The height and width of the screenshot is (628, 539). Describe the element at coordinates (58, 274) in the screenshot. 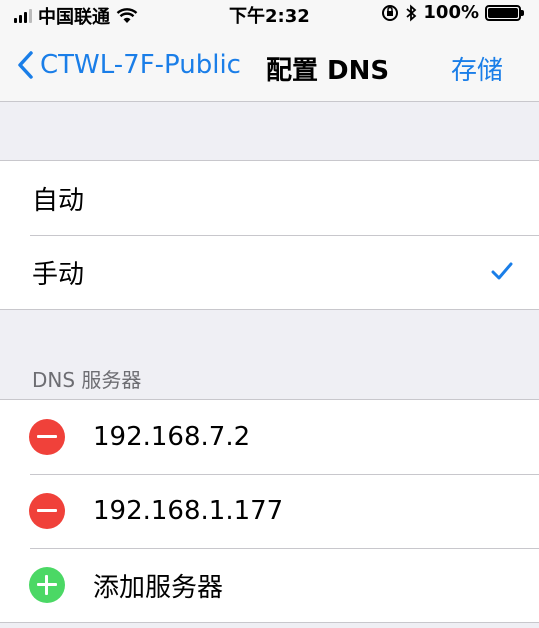

I see `option-manual-label: 手动` at that location.